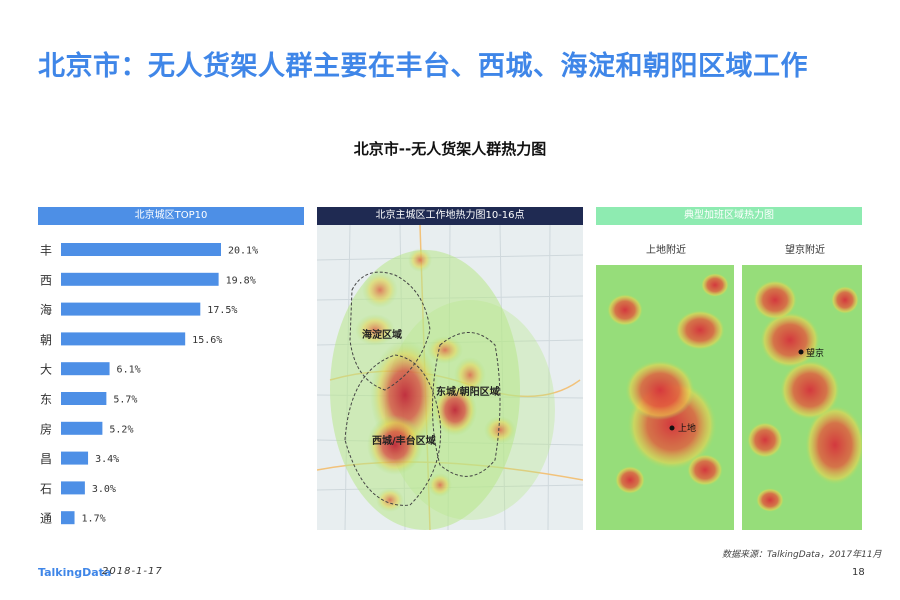 The image size is (900, 600). I want to click on talkingdata-logo: TalkingData, so click(75, 572).